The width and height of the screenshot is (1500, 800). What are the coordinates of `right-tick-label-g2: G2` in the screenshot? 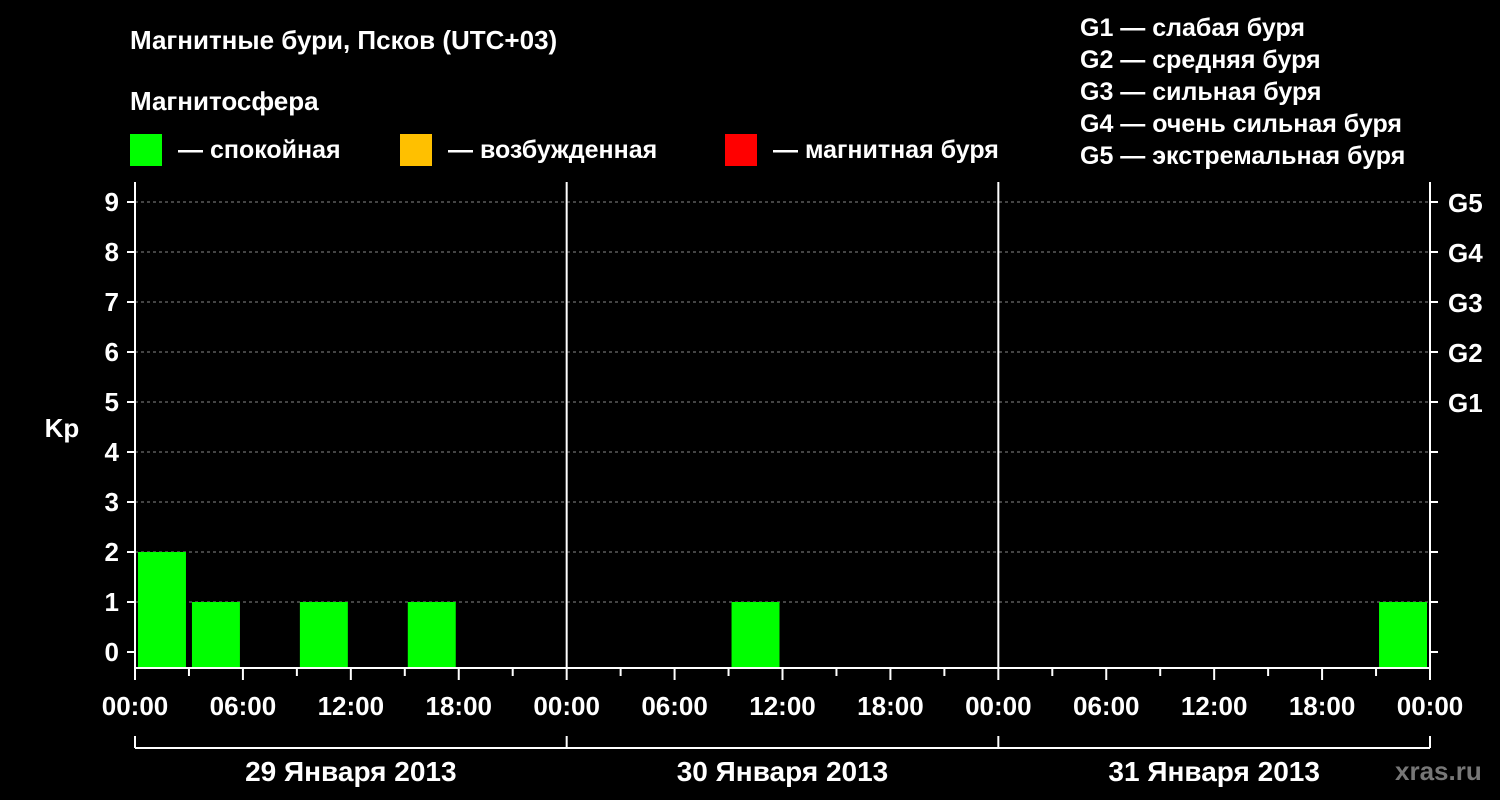 It's located at (1465, 353).